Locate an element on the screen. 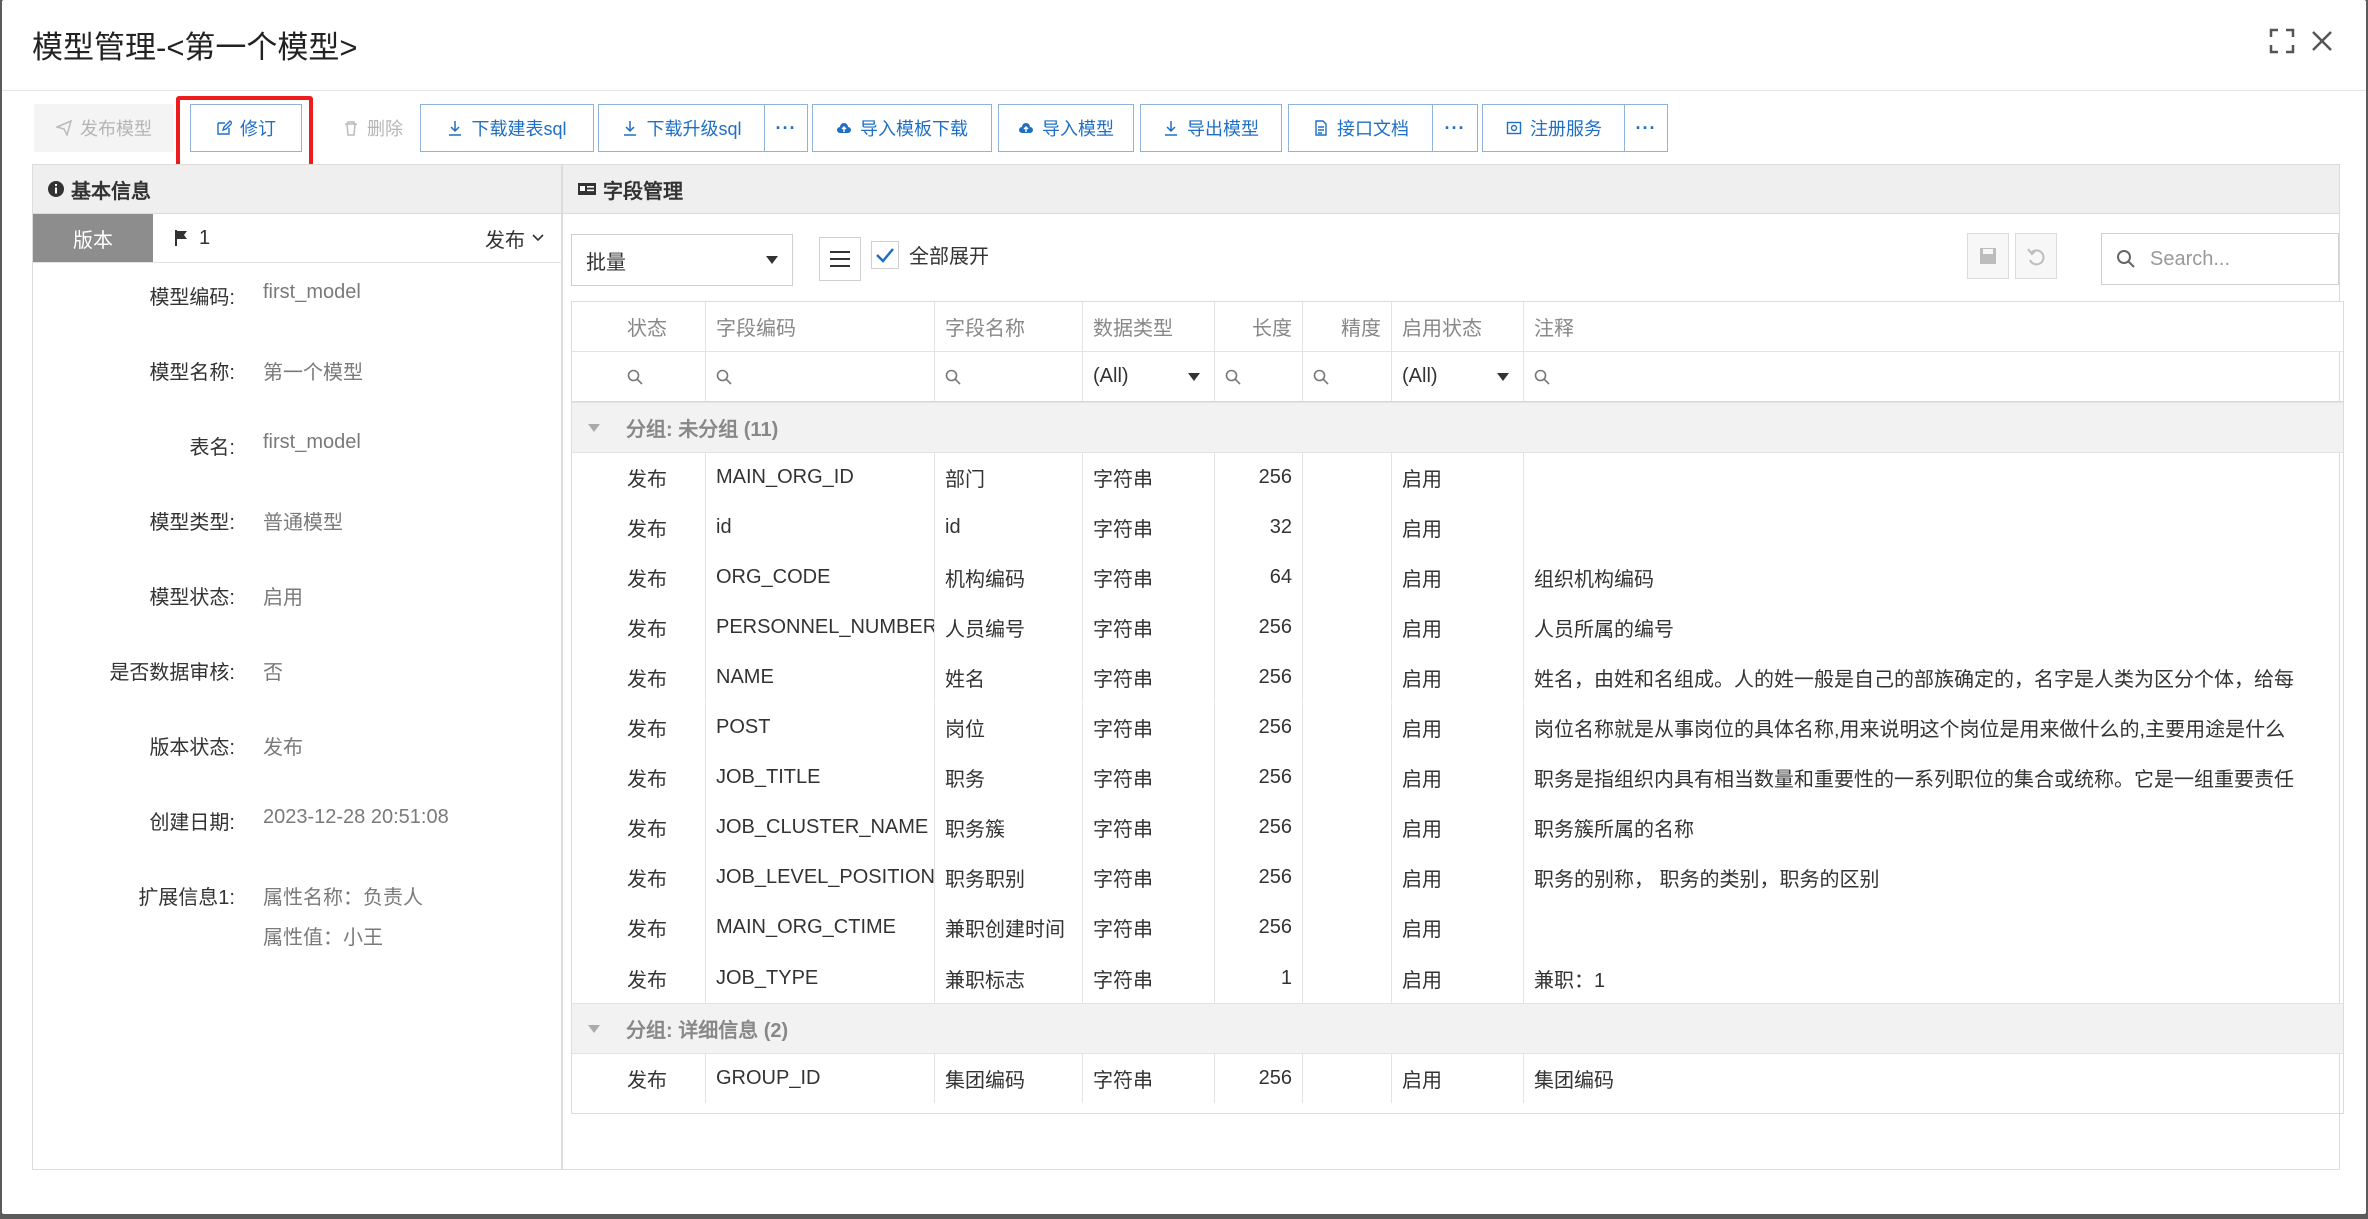 This screenshot has height=1219, width=2368. table-row: 发布 MAIN_ORG_CTIME 兼职创建时间 字符串 256 启用 is located at coordinates (1457, 927).